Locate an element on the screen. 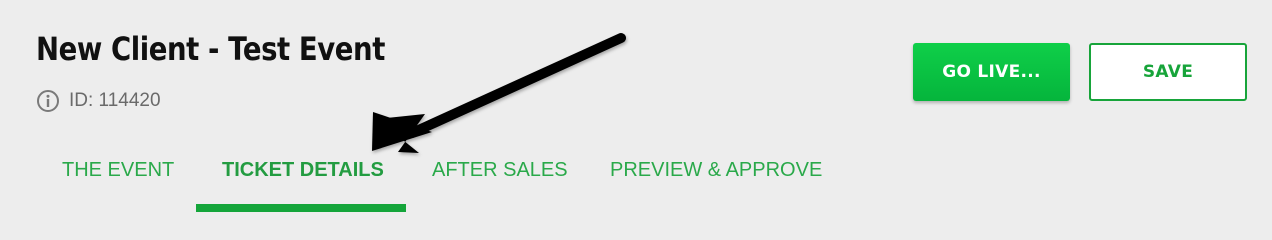 The width and height of the screenshot is (1272, 240). tab-ticket-details: TICKET DETAILS is located at coordinates (303, 170).